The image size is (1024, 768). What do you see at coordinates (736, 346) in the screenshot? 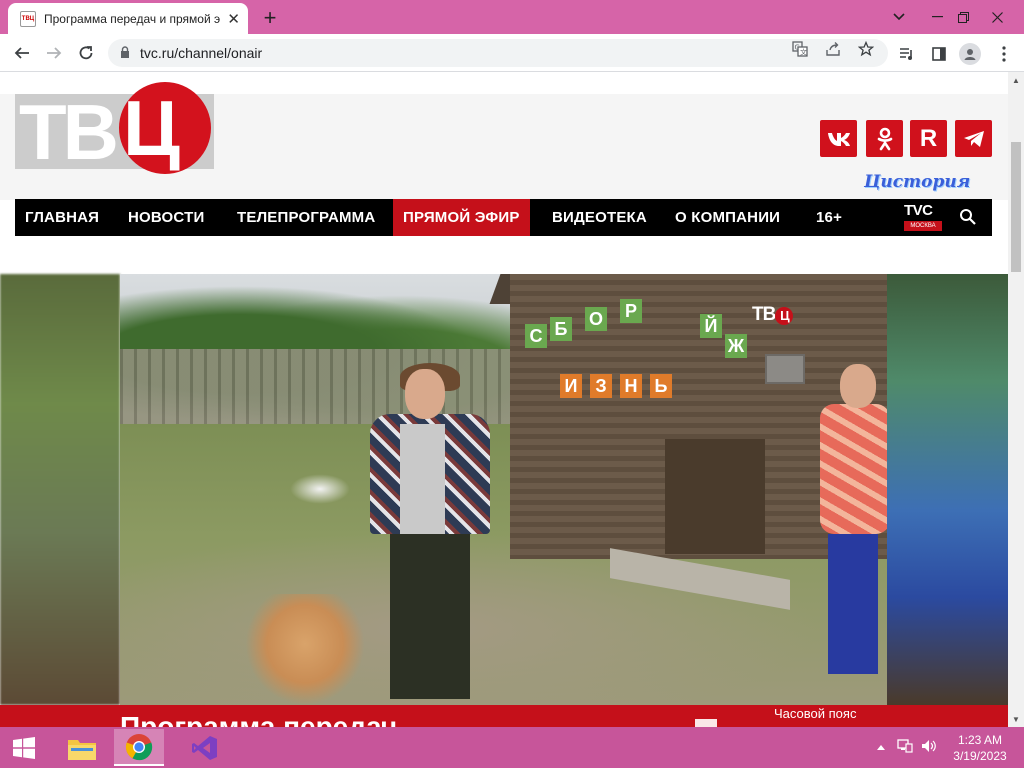
I see `barn-letter: Ж` at bounding box center [736, 346].